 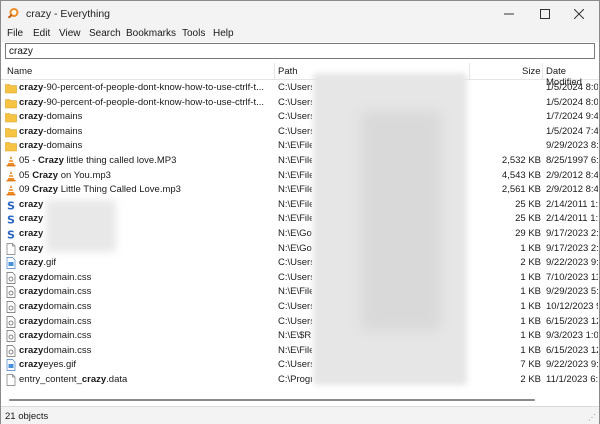 I want to click on menu-bookmarks: Bookmarks, so click(x=151, y=33).